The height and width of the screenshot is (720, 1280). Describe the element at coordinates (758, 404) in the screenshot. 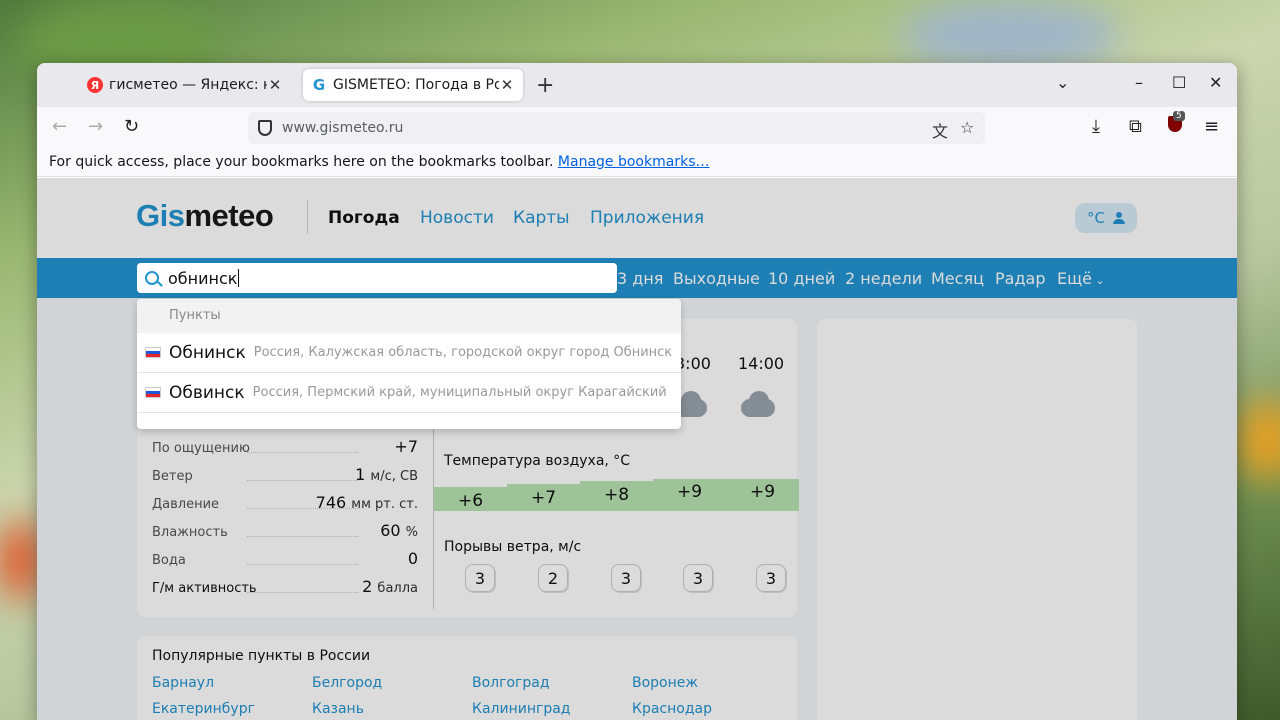

I see `cloud-icon` at that location.